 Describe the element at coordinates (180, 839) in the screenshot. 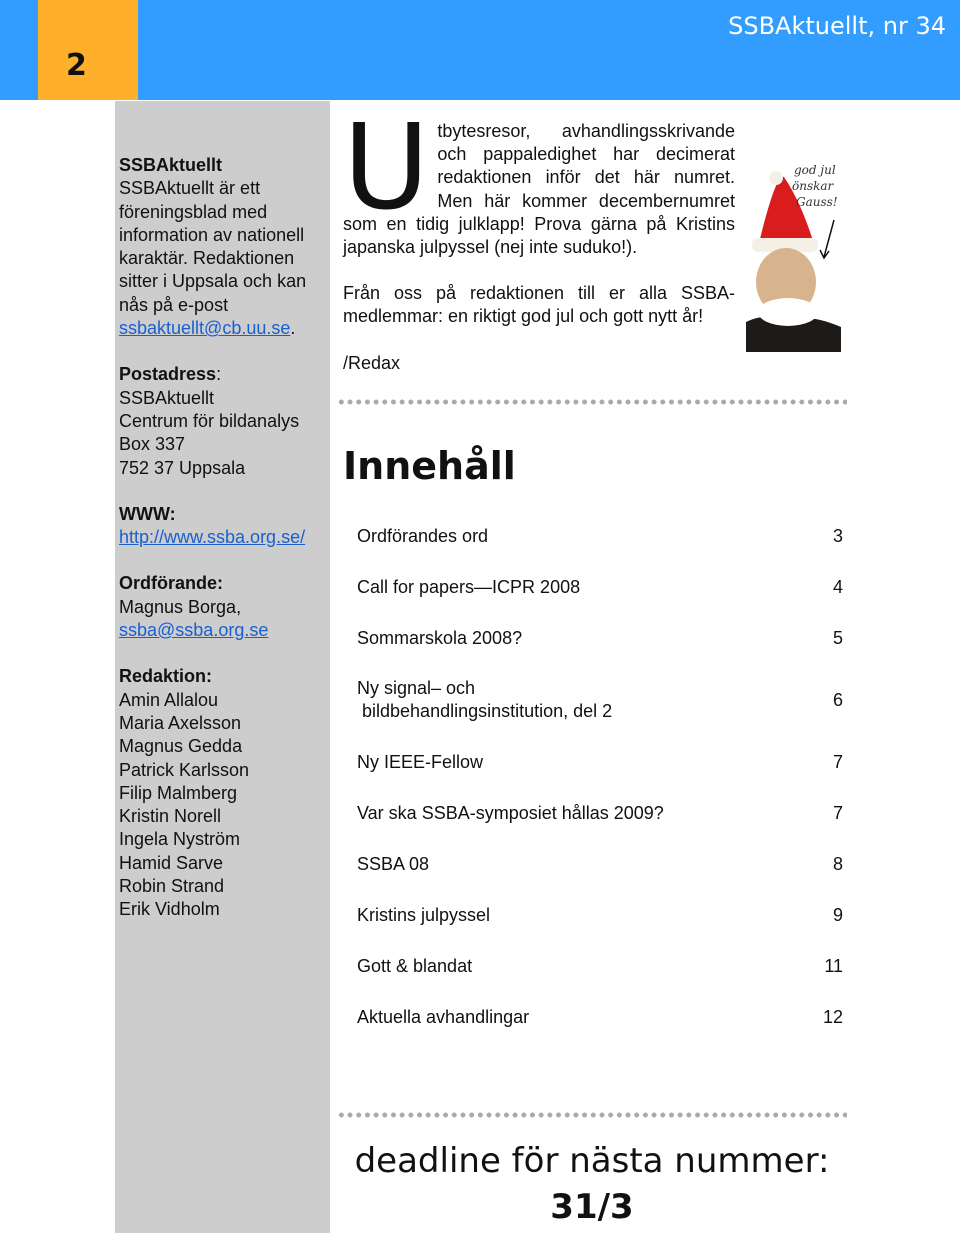

I see `editor-name: Ingela Nyström` at that location.